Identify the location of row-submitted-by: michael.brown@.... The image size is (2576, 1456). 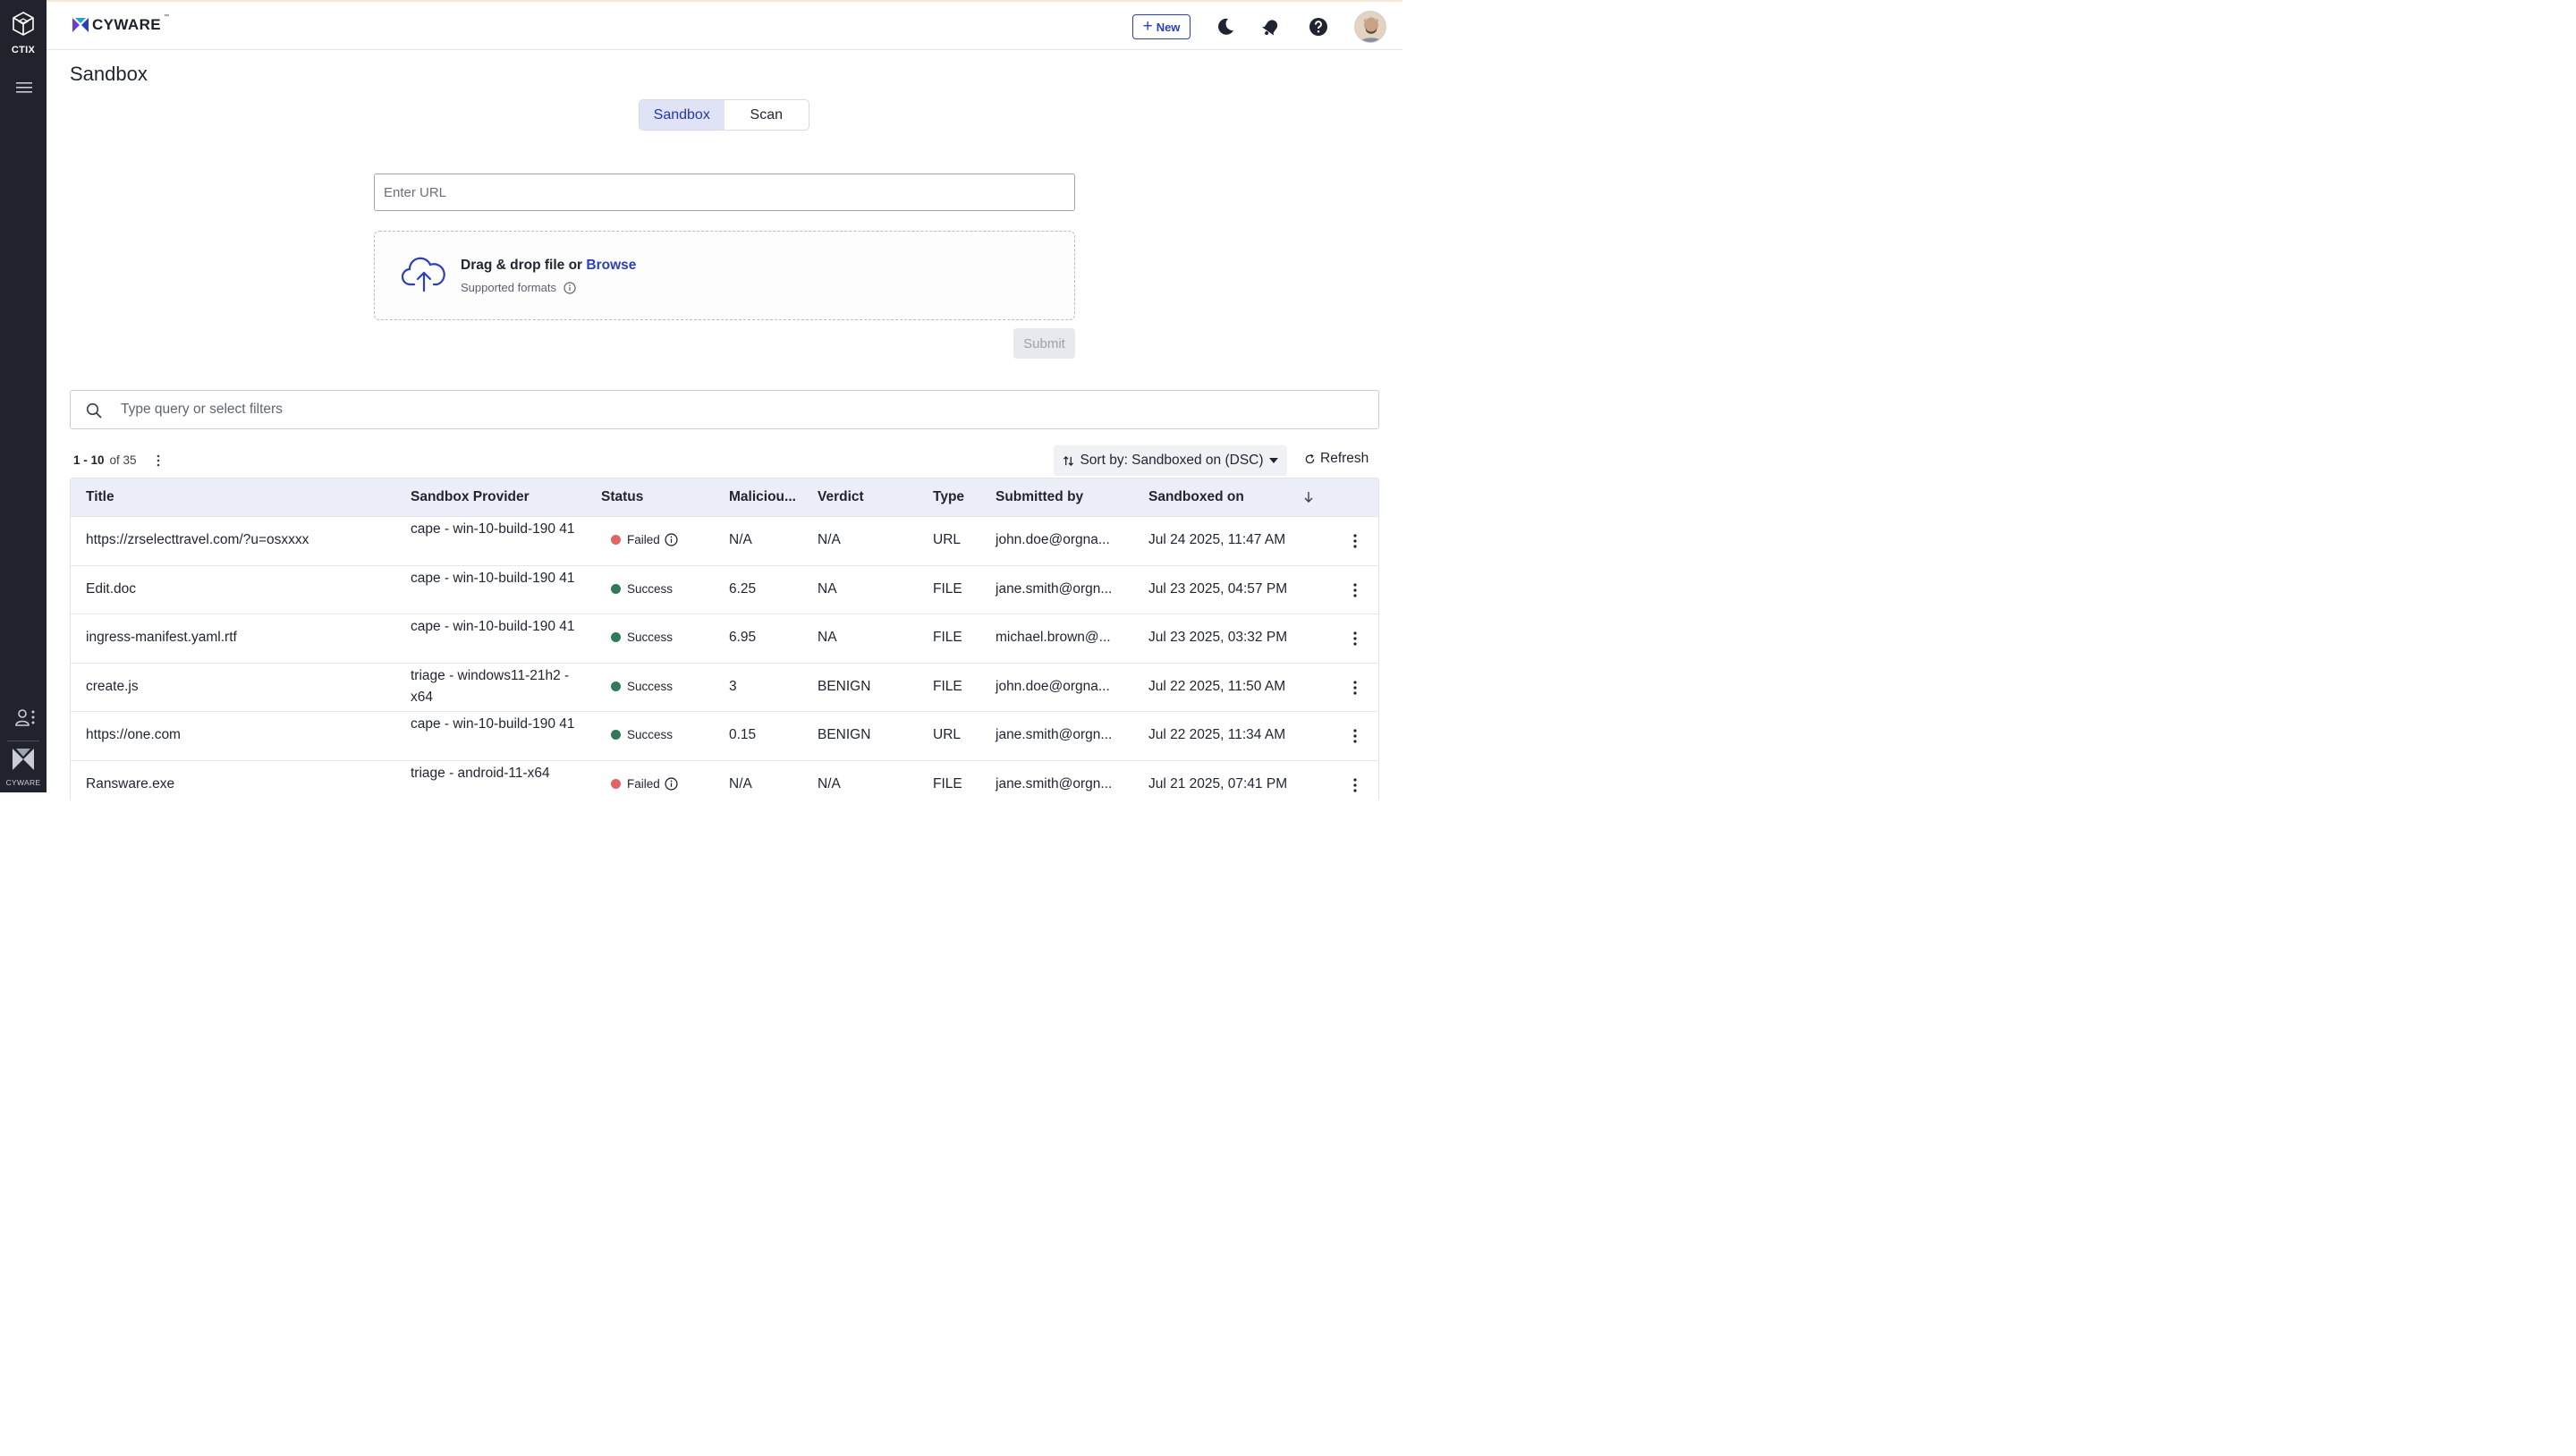
(1053, 637).